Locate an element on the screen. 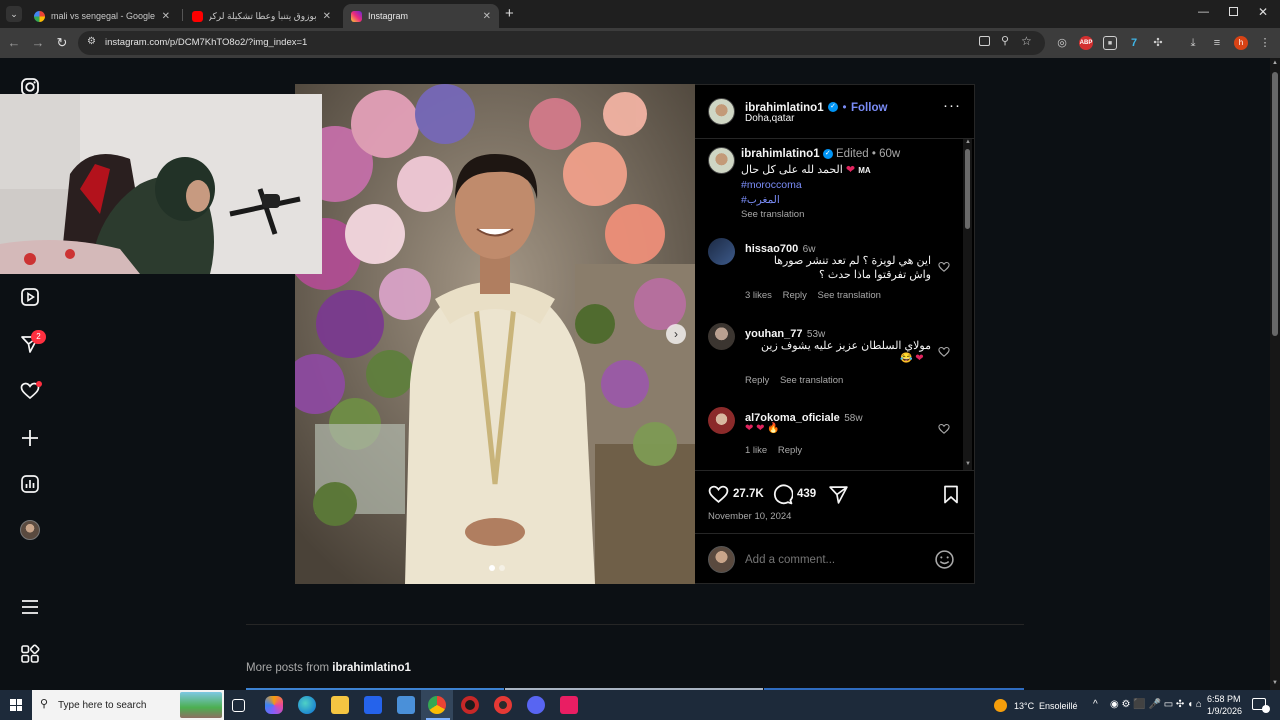 This screenshot has width=1280, height=720. new-tab-button: + is located at coordinates (509, 13).